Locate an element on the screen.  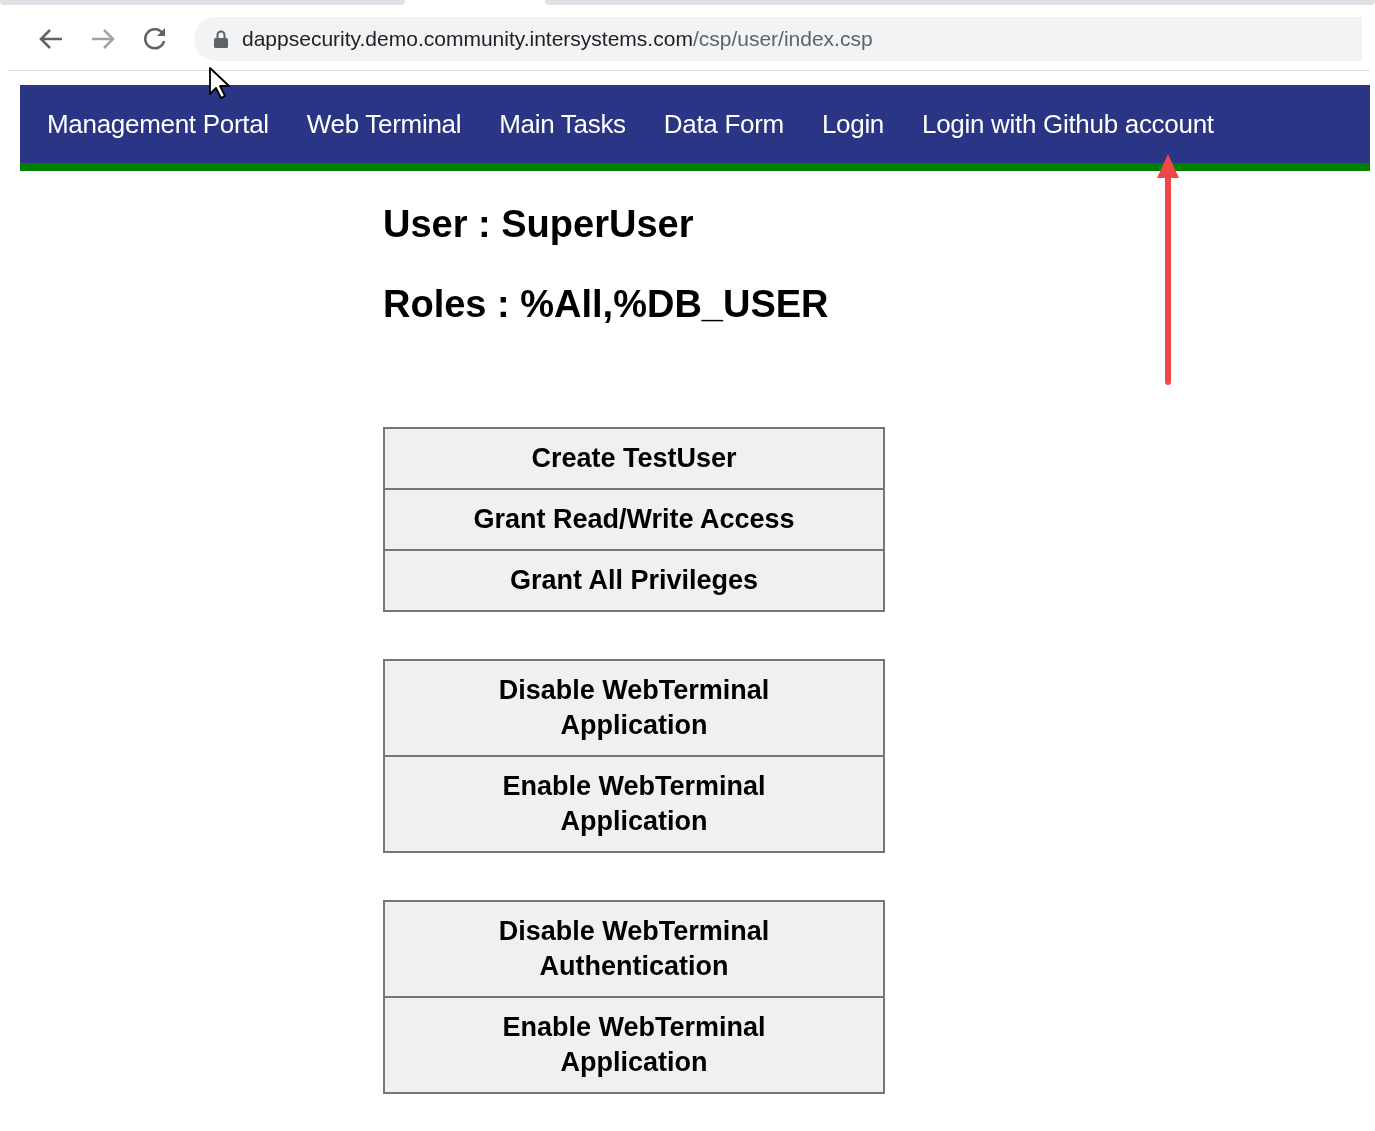
action-button: Grant Read/Write Access is located at coordinates (634, 519).